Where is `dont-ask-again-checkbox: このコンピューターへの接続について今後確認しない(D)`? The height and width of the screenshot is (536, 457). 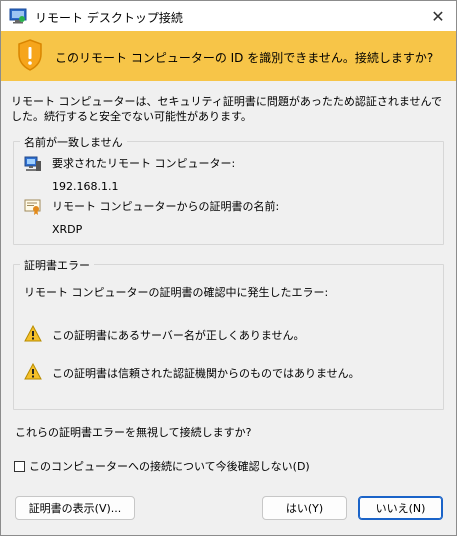
dont-ask-again-checkbox: このコンピューターへの接続について今後確認しない(D) is located at coordinates (162, 466).